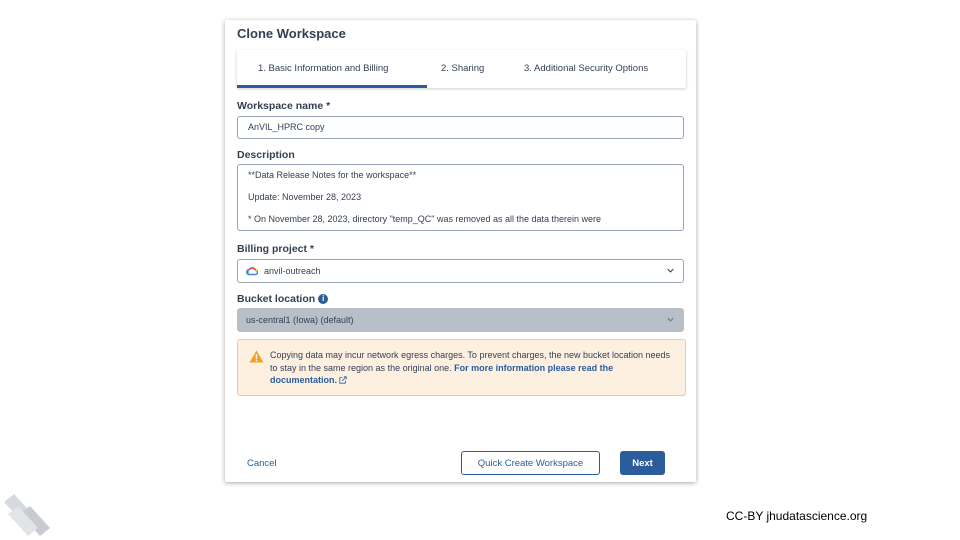  I want to click on cancel-button: Cancel, so click(262, 463).